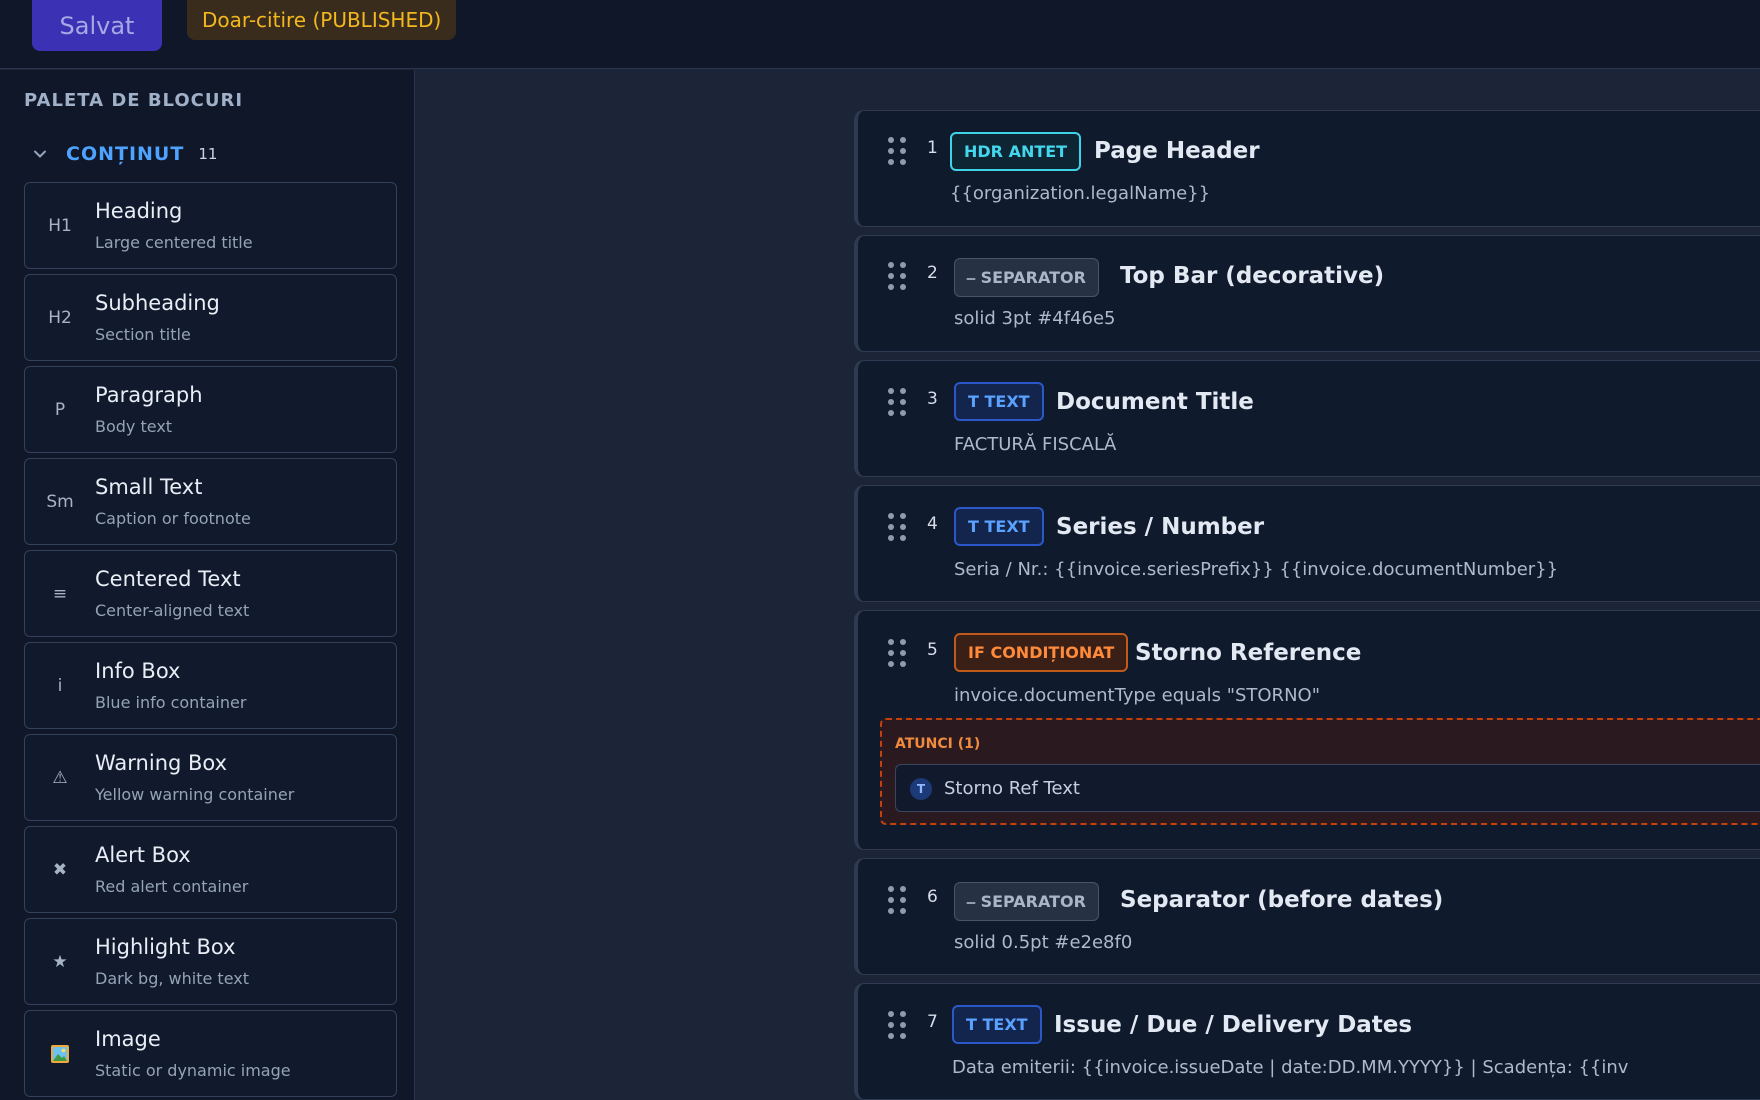 This screenshot has height=1100, width=1760. Describe the element at coordinates (322, 20) in the screenshot. I see `status-badge: Doar-citire (PUBLISHED)` at that location.